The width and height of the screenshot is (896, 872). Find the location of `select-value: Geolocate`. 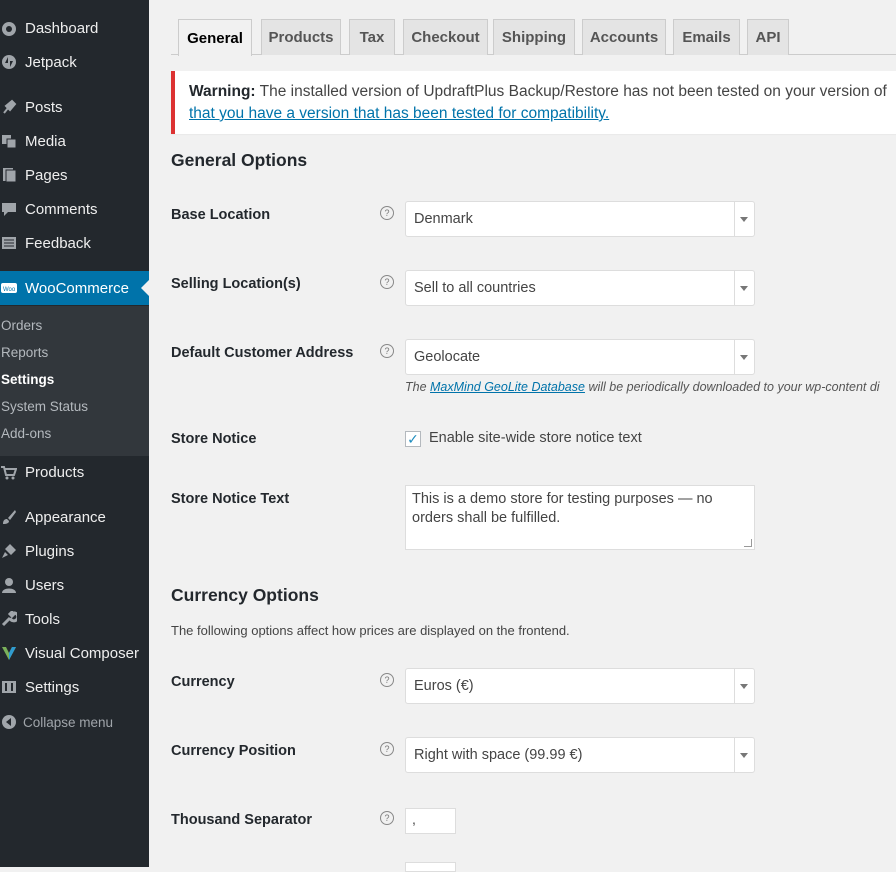

select-value: Geolocate is located at coordinates (447, 357).